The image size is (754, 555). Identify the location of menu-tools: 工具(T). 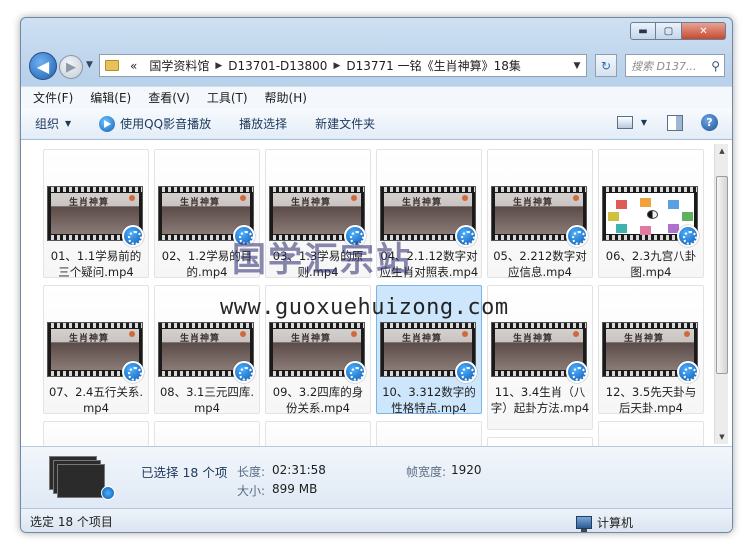
(227, 97).